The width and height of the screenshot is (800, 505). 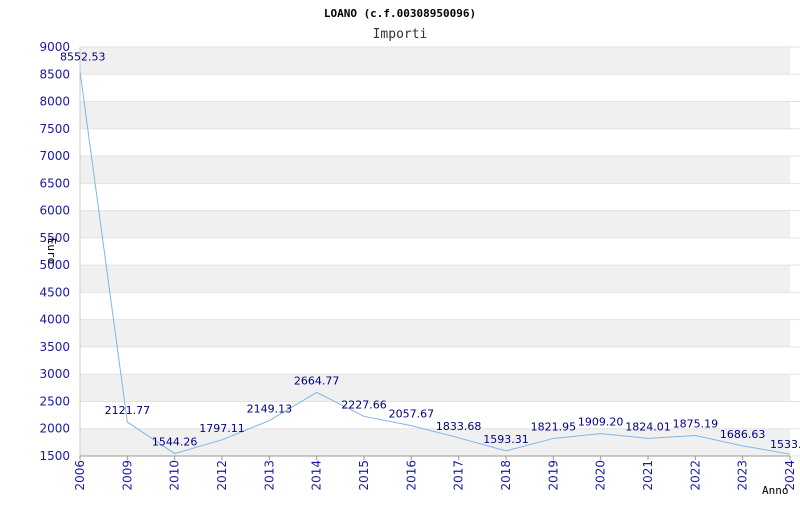 I want to click on chart-title: LOANO (c.f.00308950096), so click(x=400, y=13).